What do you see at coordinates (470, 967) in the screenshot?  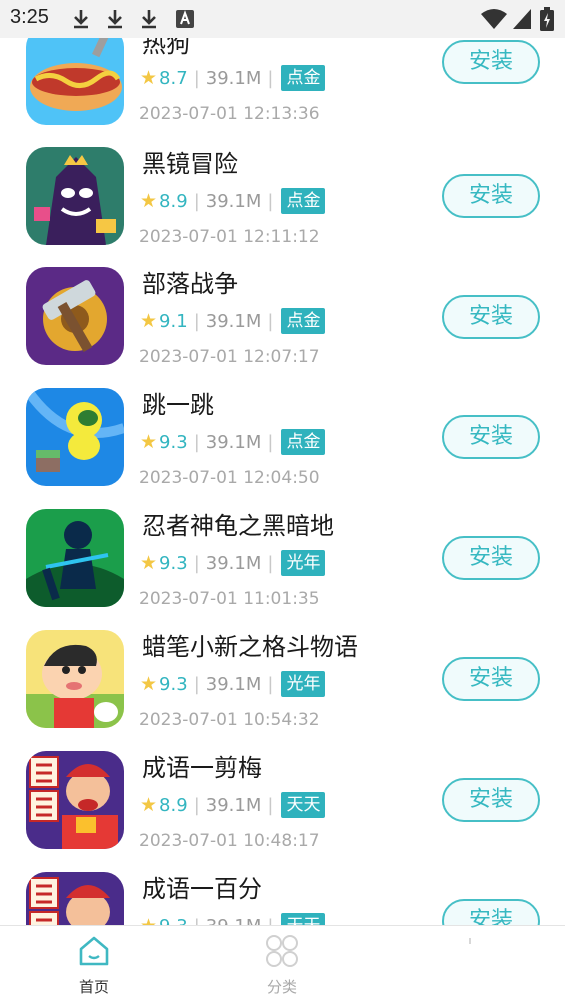 I see `tab-user` at bounding box center [470, 967].